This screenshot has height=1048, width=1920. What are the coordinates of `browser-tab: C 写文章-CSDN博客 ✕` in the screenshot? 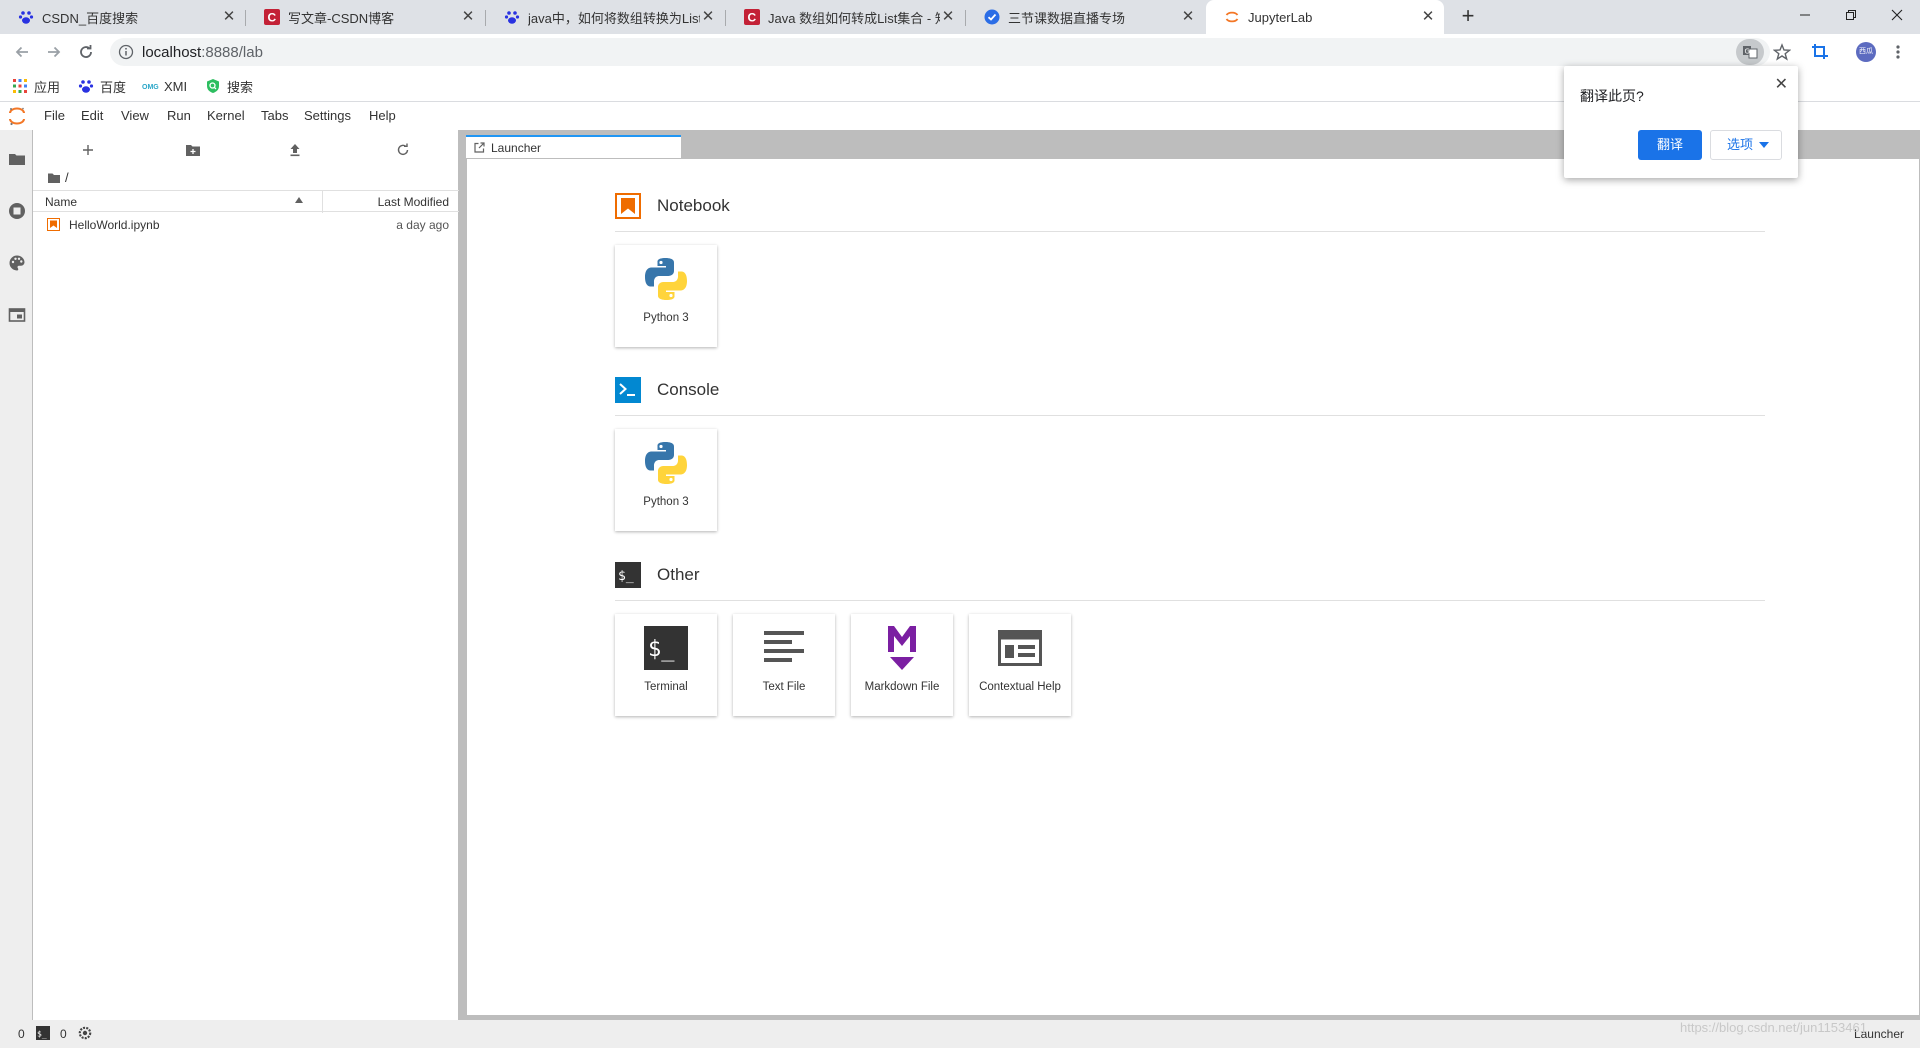 It's located at (365, 17).